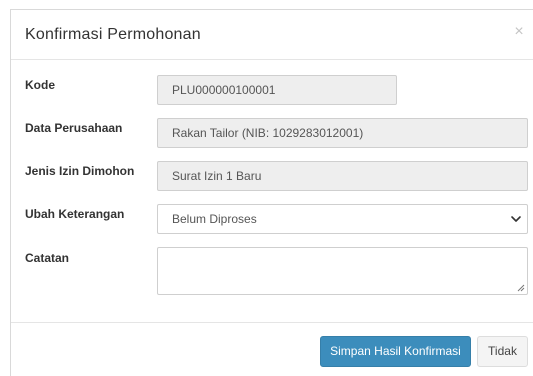 This screenshot has height=376, width=533. I want to click on catatan-textarea, so click(342, 271).